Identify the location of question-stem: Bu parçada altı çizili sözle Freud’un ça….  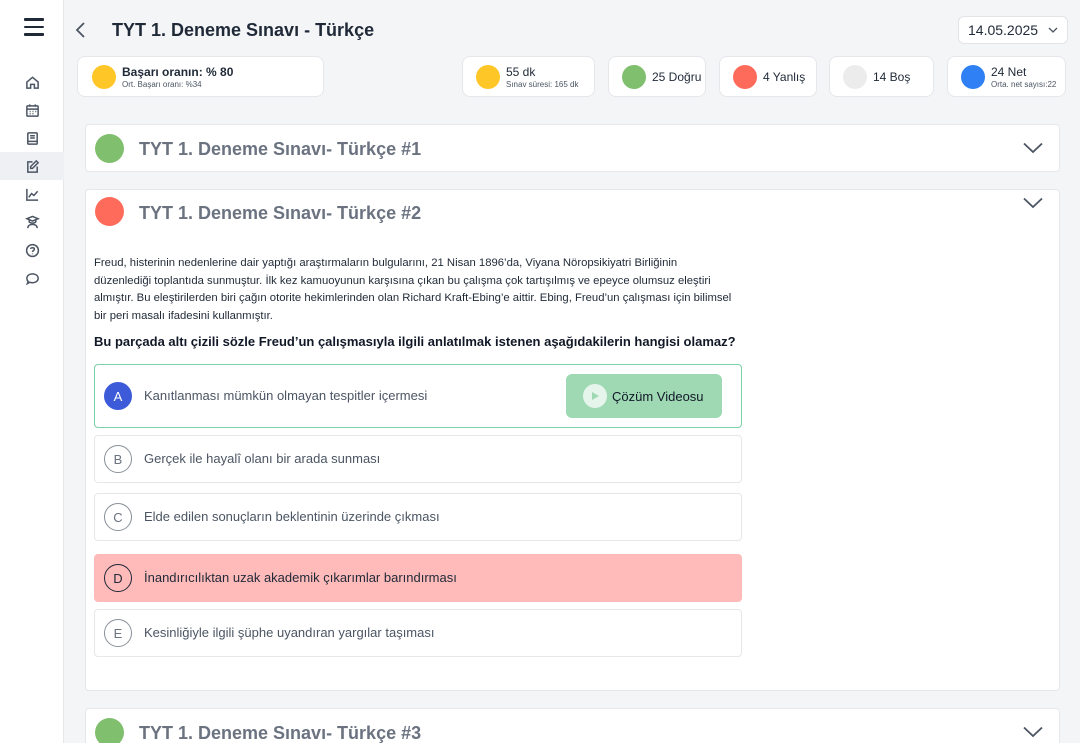
(415, 341).